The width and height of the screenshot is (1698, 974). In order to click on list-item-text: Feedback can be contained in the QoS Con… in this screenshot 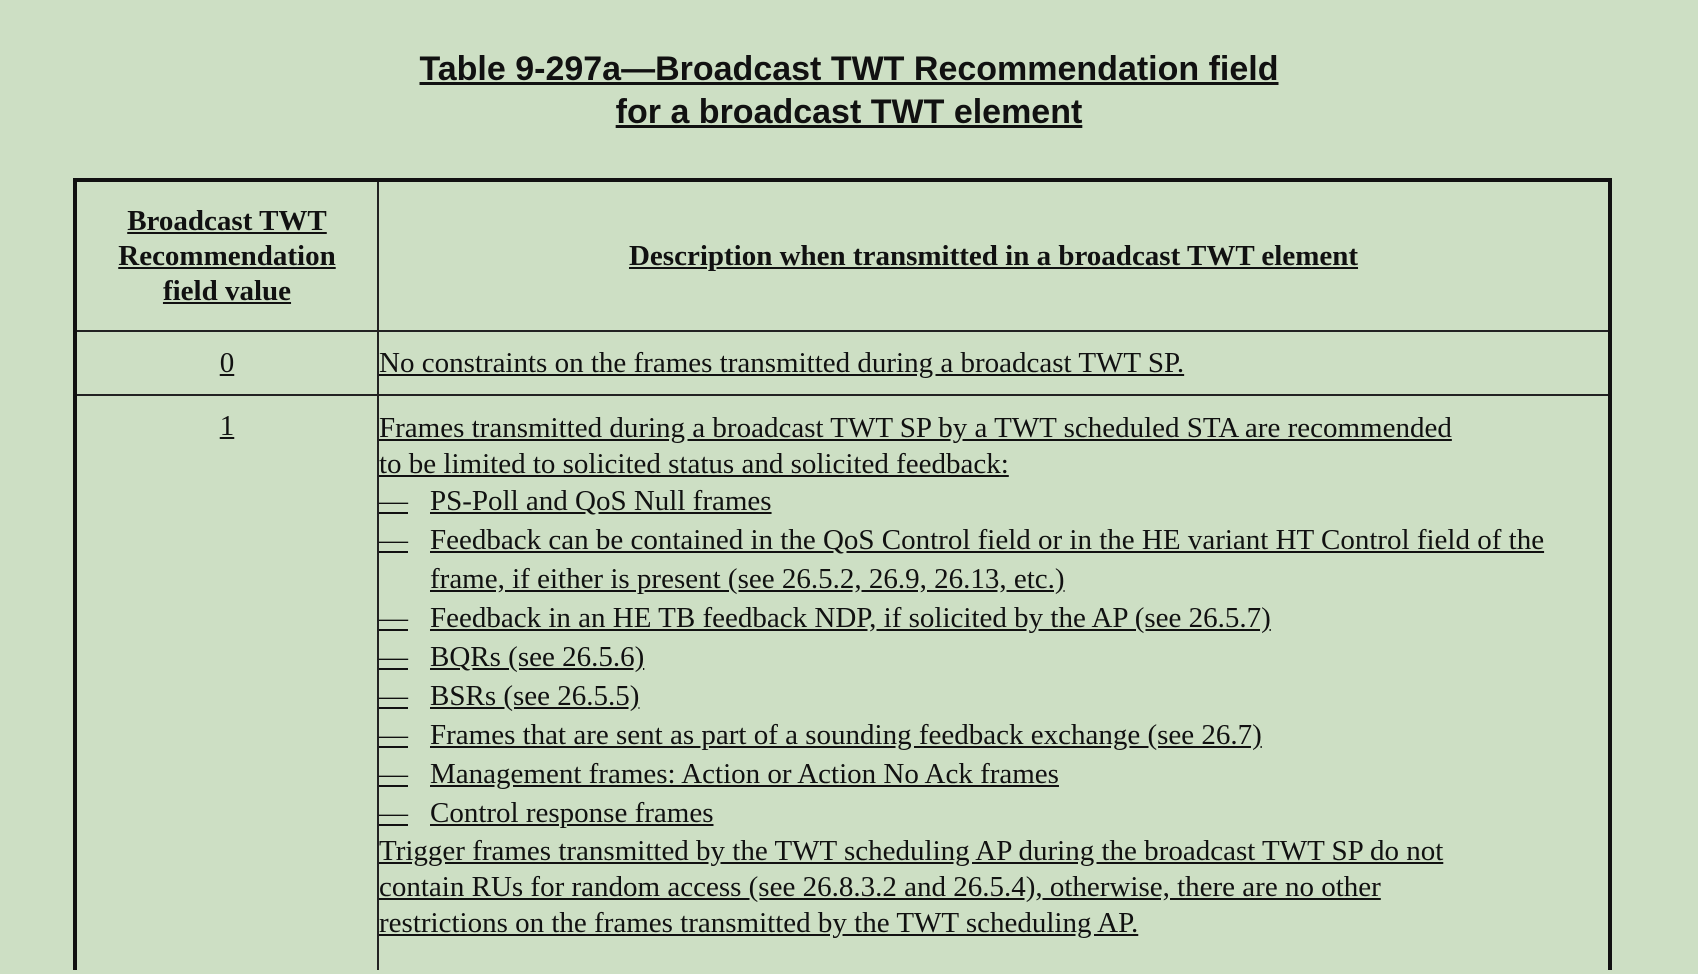, I will do `click(987, 559)`.